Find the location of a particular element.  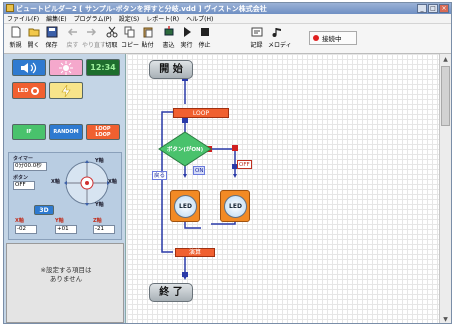

dial-south-label: Y軸 is located at coordinates (99, 205).